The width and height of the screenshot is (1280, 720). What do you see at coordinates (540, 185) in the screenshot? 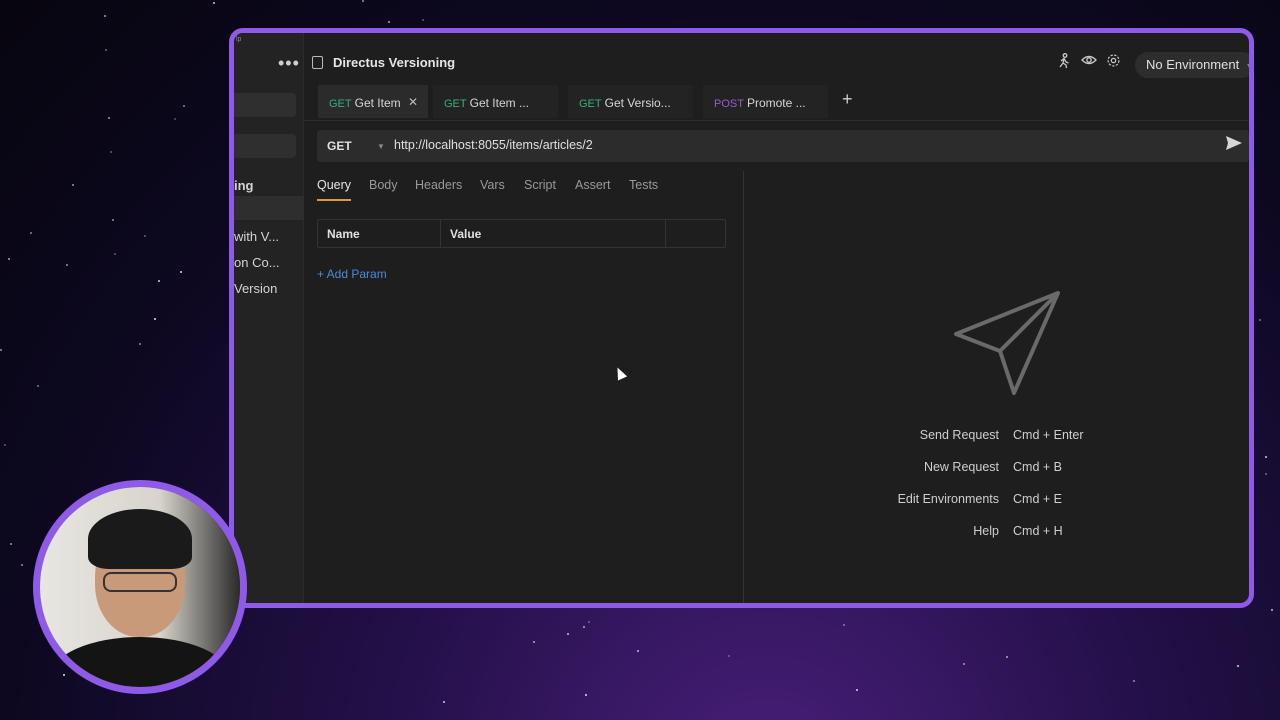
I see `tab-script: Script` at bounding box center [540, 185].